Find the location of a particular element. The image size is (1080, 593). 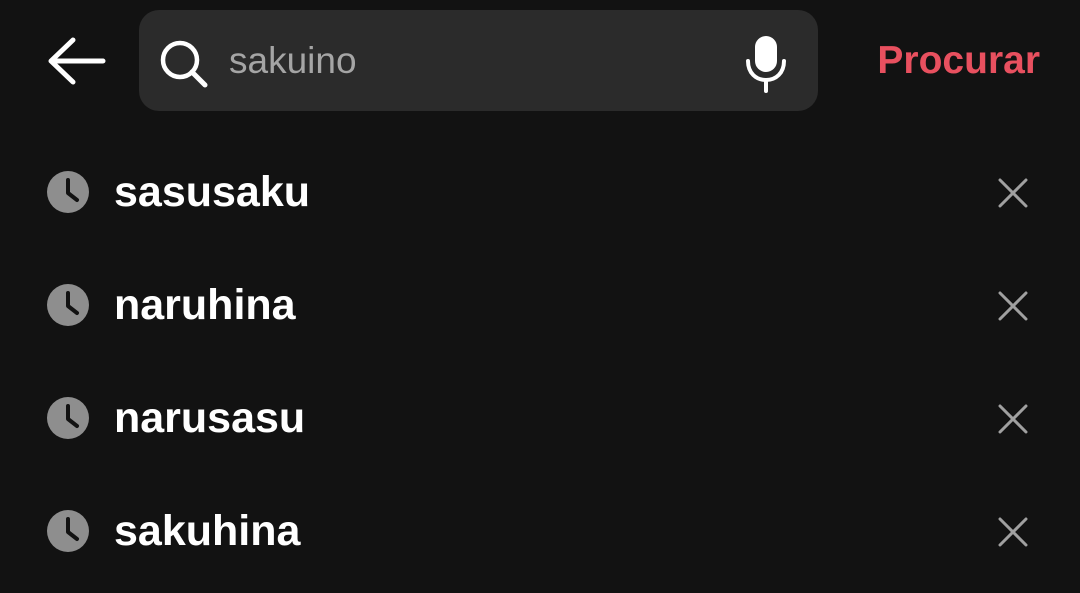

back-button is located at coordinates (76, 61).